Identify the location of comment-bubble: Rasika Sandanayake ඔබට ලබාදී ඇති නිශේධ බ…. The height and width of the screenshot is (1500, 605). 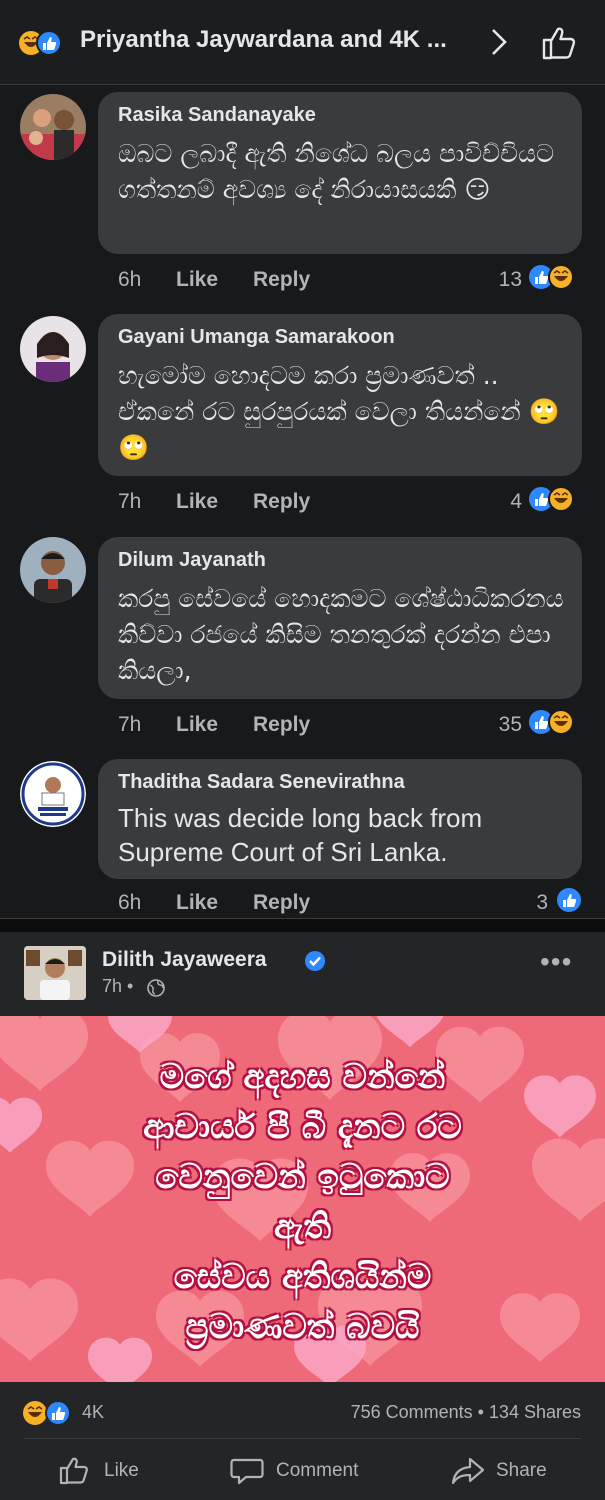
(340, 173).